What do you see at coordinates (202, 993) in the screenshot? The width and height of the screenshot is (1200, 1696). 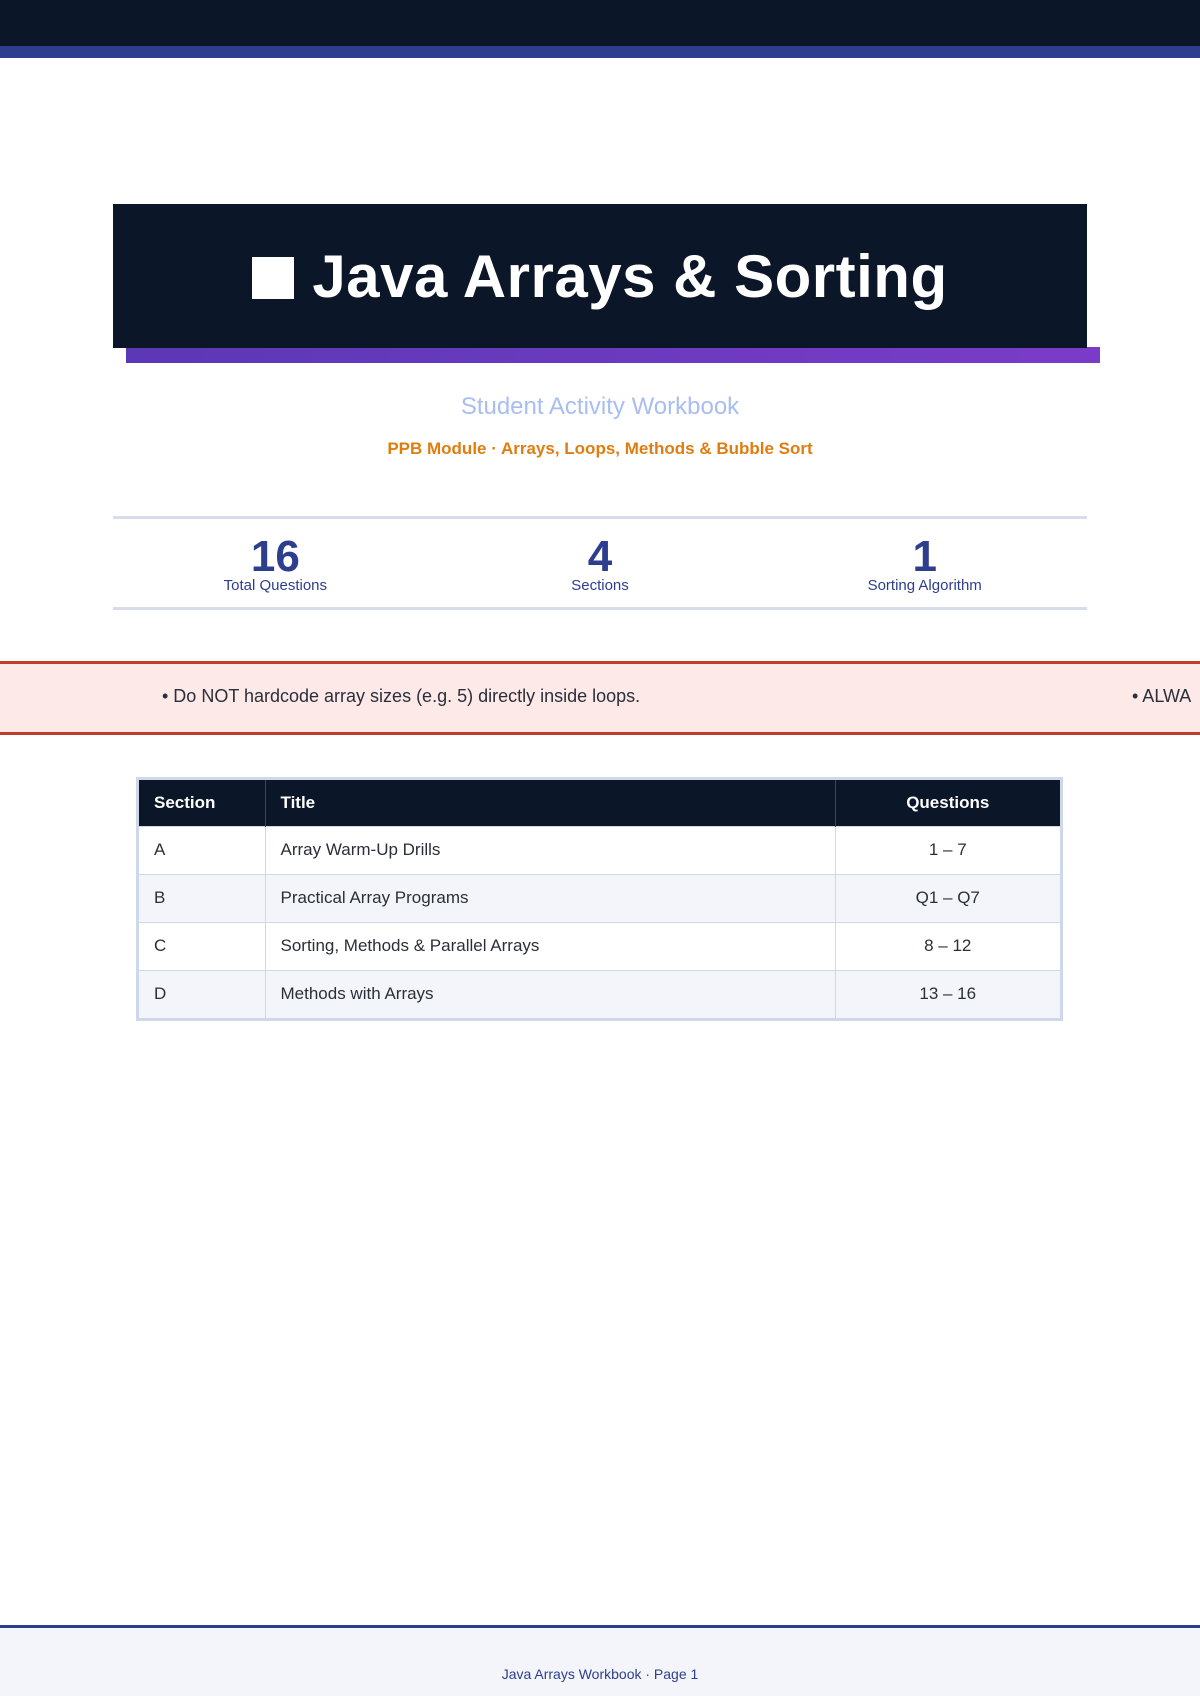 I see `cell-section: D` at bounding box center [202, 993].